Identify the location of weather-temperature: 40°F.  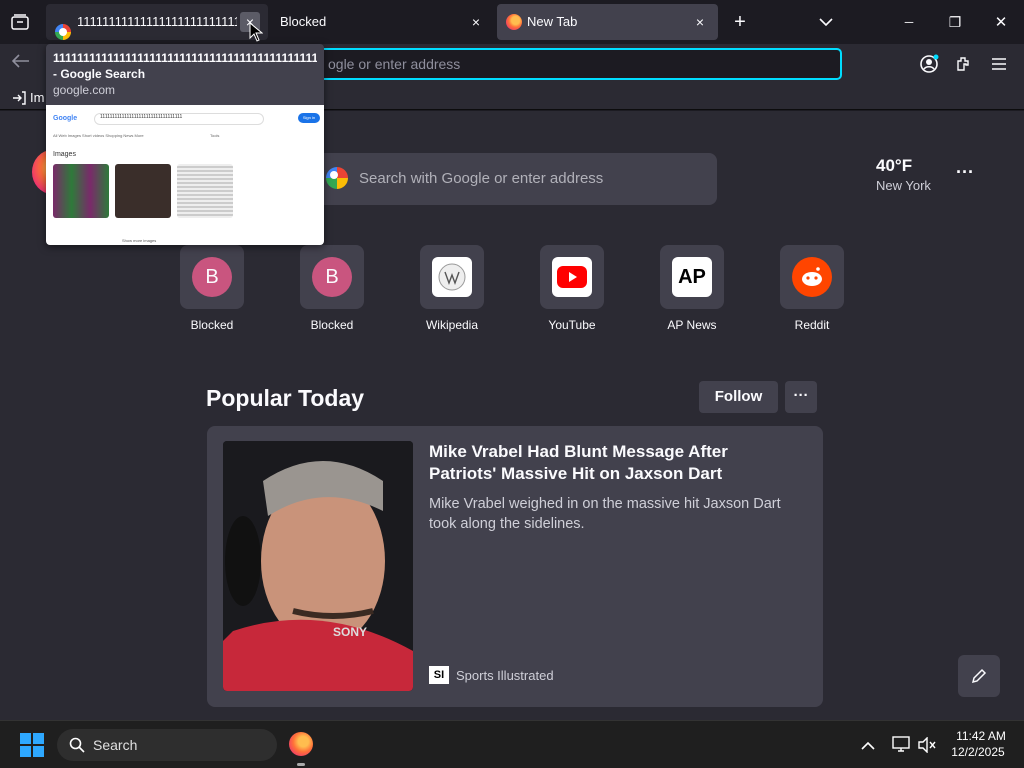
(894, 165).